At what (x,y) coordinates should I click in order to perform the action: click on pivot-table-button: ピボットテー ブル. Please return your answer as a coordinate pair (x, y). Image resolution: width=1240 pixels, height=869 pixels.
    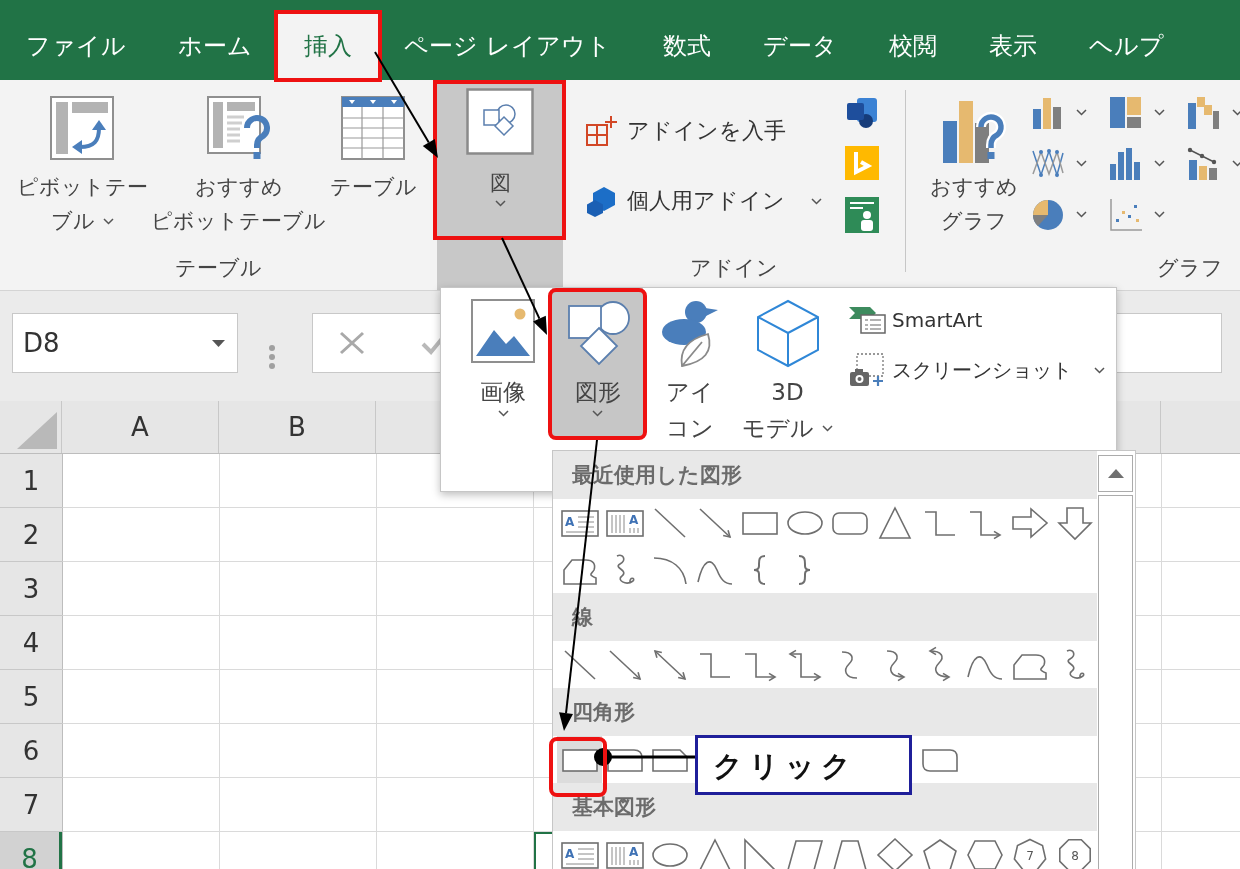
    Looking at the image, I should click on (82, 163).